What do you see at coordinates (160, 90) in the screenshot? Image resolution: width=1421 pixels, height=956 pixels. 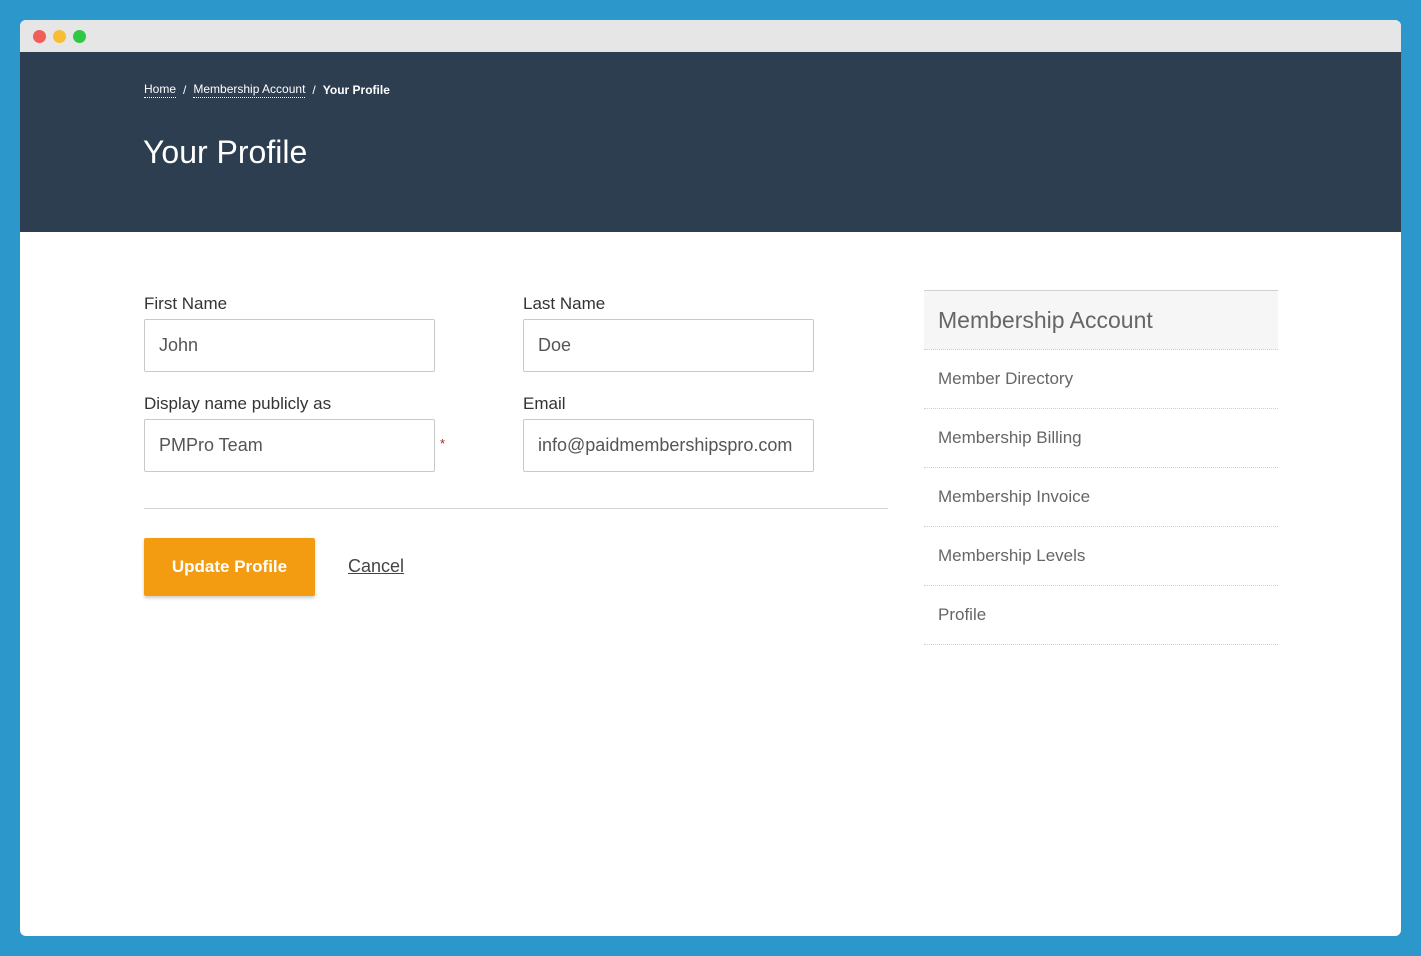 I see `breadcrumb-home-link: Home` at bounding box center [160, 90].